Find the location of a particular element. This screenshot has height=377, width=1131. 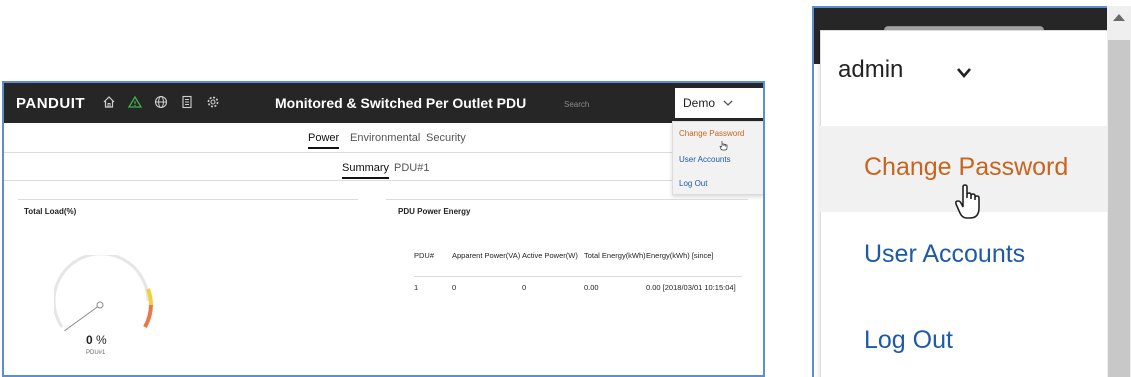

zoom-hand-cursor-icon is located at coordinates (969, 205).